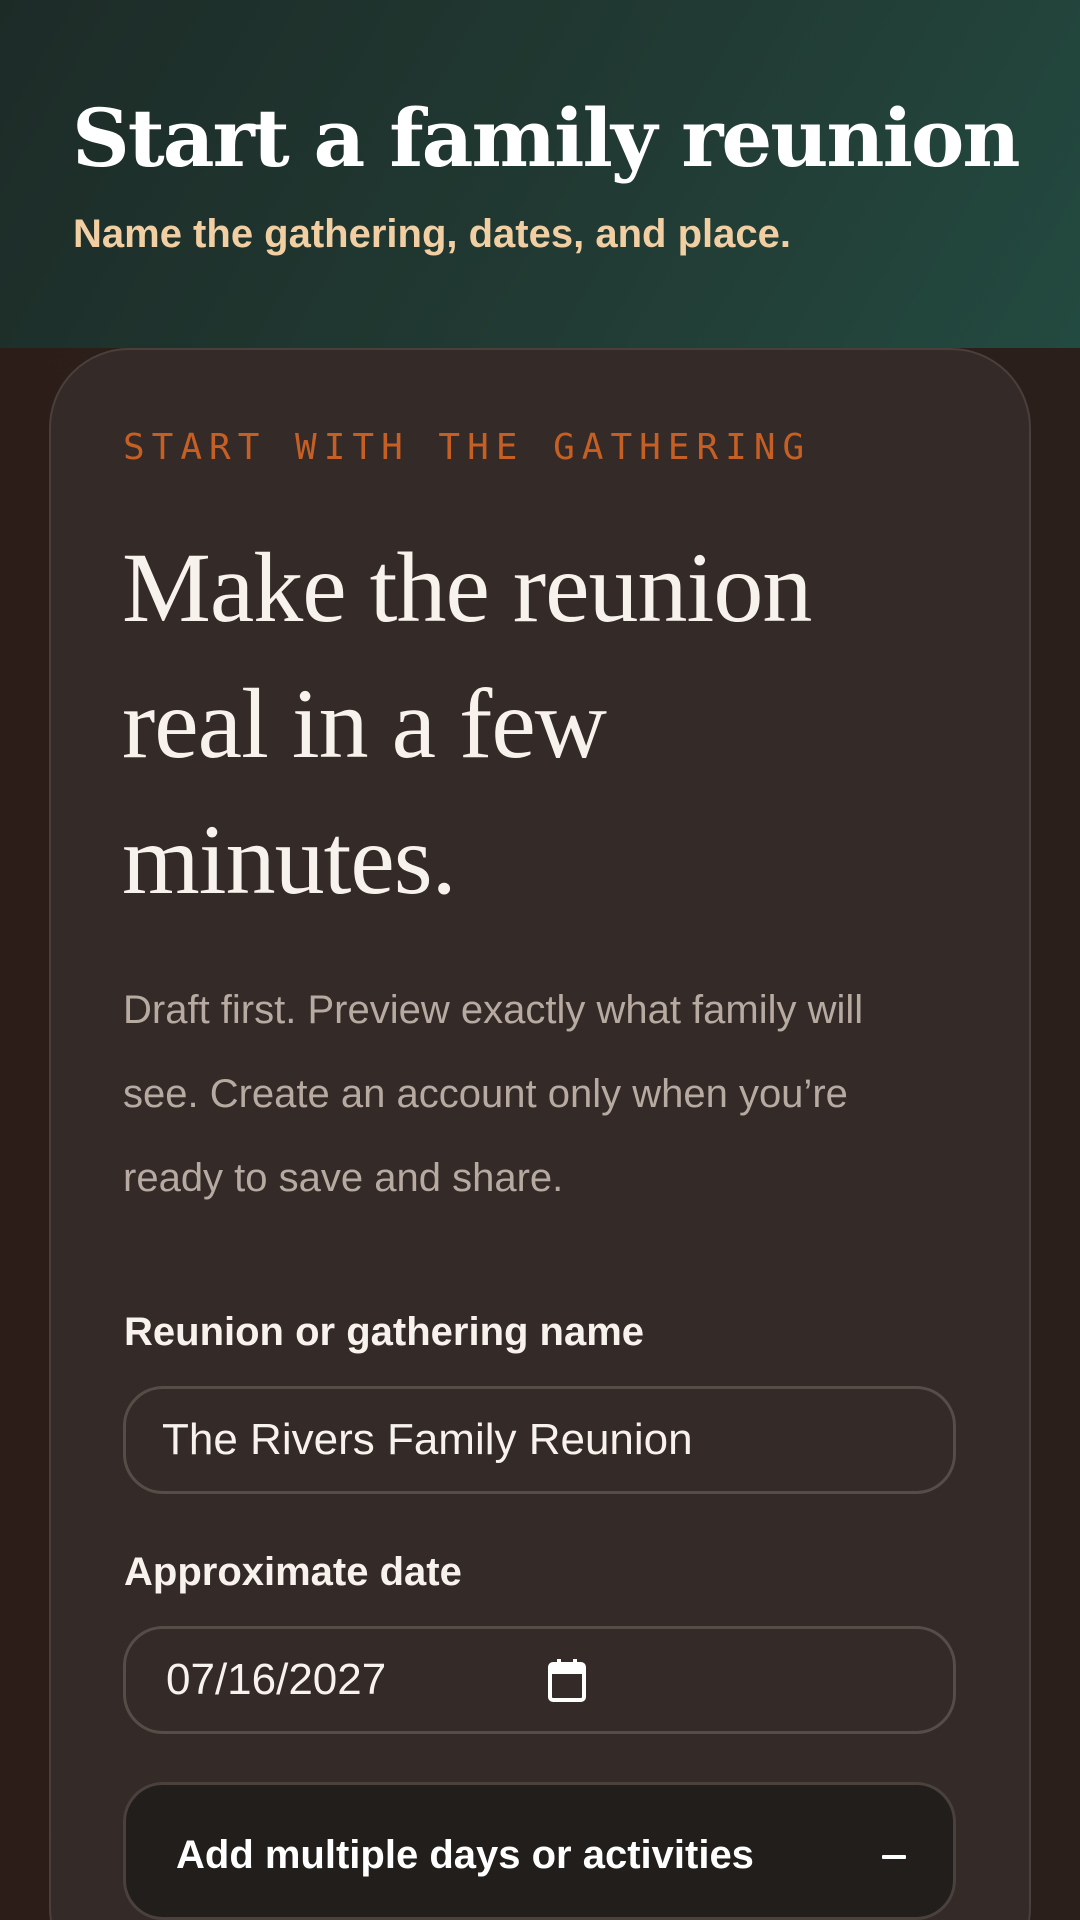 The image size is (1080, 1920). Describe the element at coordinates (467, 723) in the screenshot. I see `hero-heading: Make the reunion real in a few minutes.` at that location.